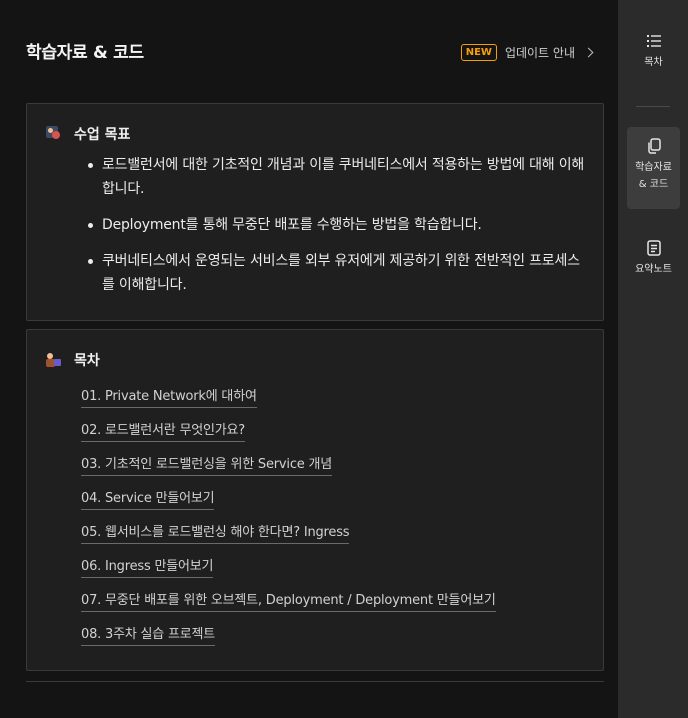 Image resolution: width=688 pixels, height=718 pixels. What do you see at coordinates (653, 62) in the screenshot?
I see `sidebar-item-label: 목차` at bounding box center [653, 62].